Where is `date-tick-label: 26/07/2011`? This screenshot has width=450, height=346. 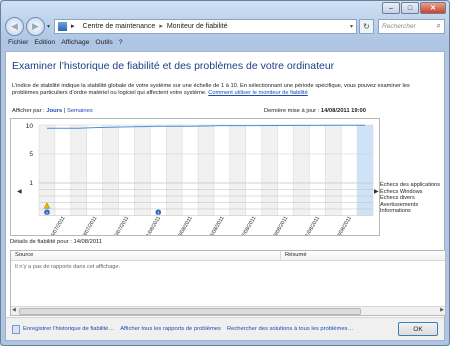 date-tick-label: 26/07/2011 is located at coordinates (58, 225).